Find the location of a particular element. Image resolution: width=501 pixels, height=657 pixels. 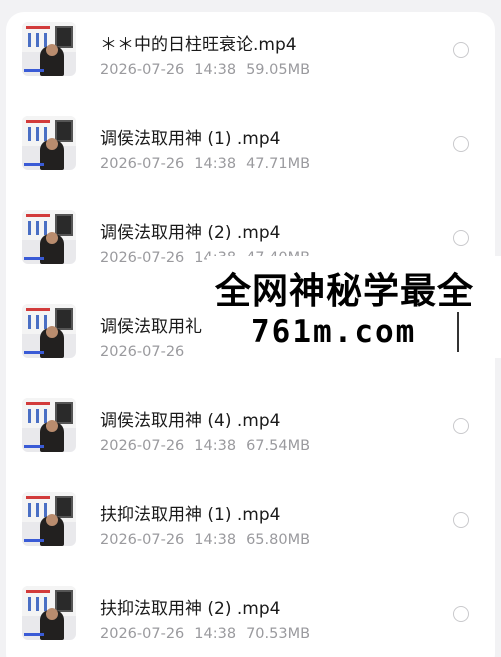

file-row: 调侯法取用神 (1) .mp4 2026-07-26 14:38 47.71MB is located at coordinates (250, 163).